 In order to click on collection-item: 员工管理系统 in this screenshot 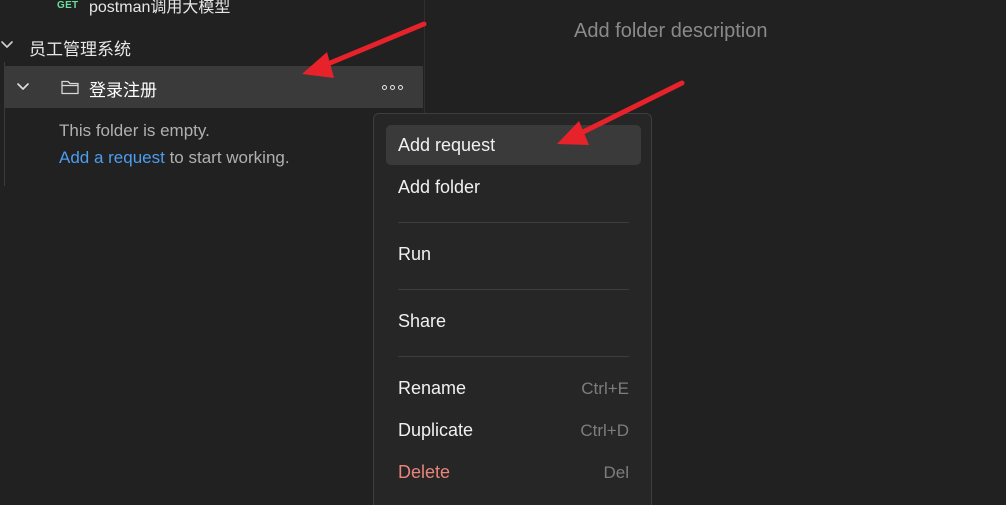, I will do `click(212, 45)`.